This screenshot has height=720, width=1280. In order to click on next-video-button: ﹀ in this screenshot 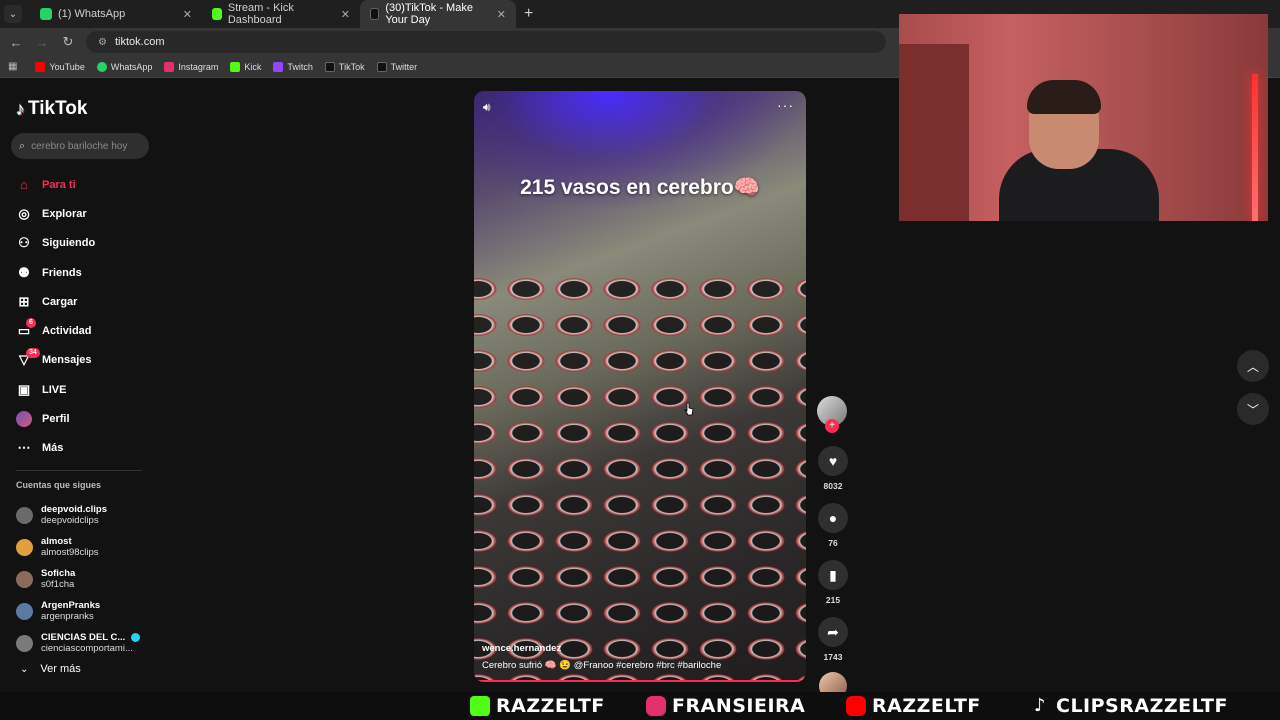, I will do `click(1253, 409)`.